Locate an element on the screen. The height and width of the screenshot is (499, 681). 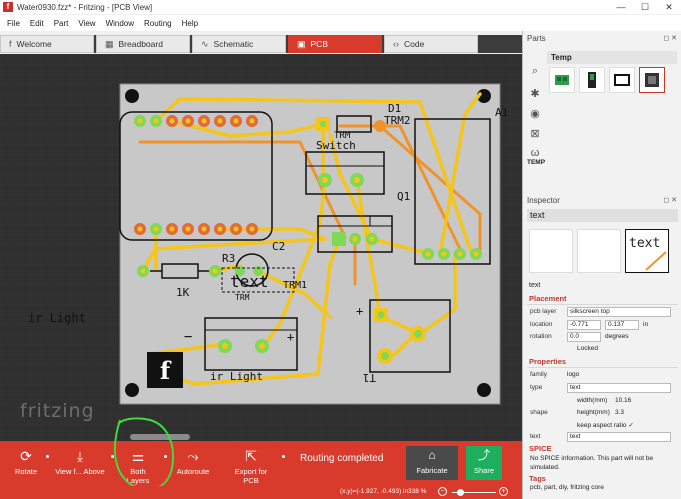
text-input: text is located at coordinates (619, 437).